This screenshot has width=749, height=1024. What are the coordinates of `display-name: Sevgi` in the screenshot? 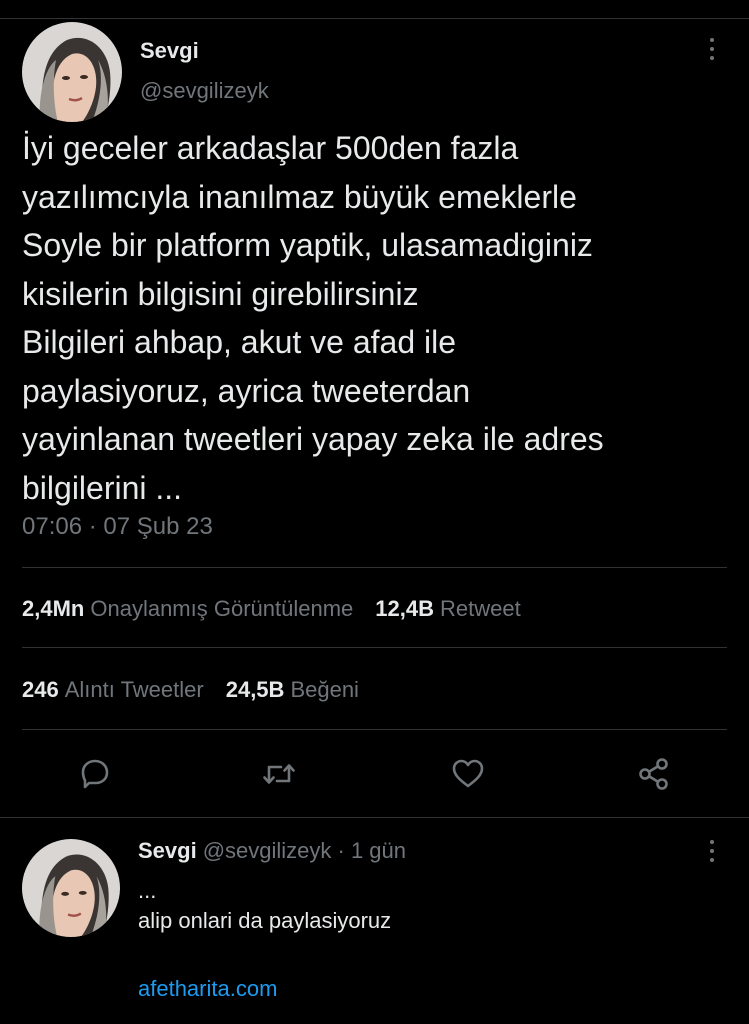 It's located at (169, 51).